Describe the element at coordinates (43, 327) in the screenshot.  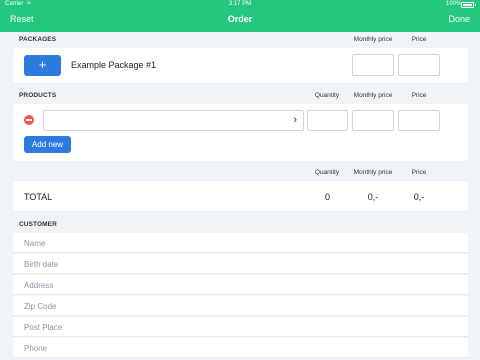
I see `post-place-placeholder: Post Place` at that location.